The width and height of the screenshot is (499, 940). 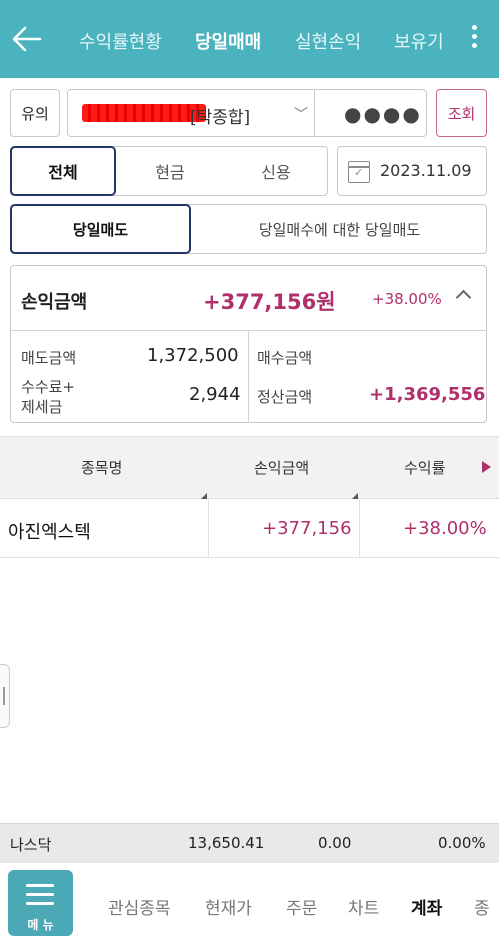 What do you see at coordinates (42, 407) in the screenshot?
I see `fee-label-line2: 제세금` at bounding box center [42, 407].